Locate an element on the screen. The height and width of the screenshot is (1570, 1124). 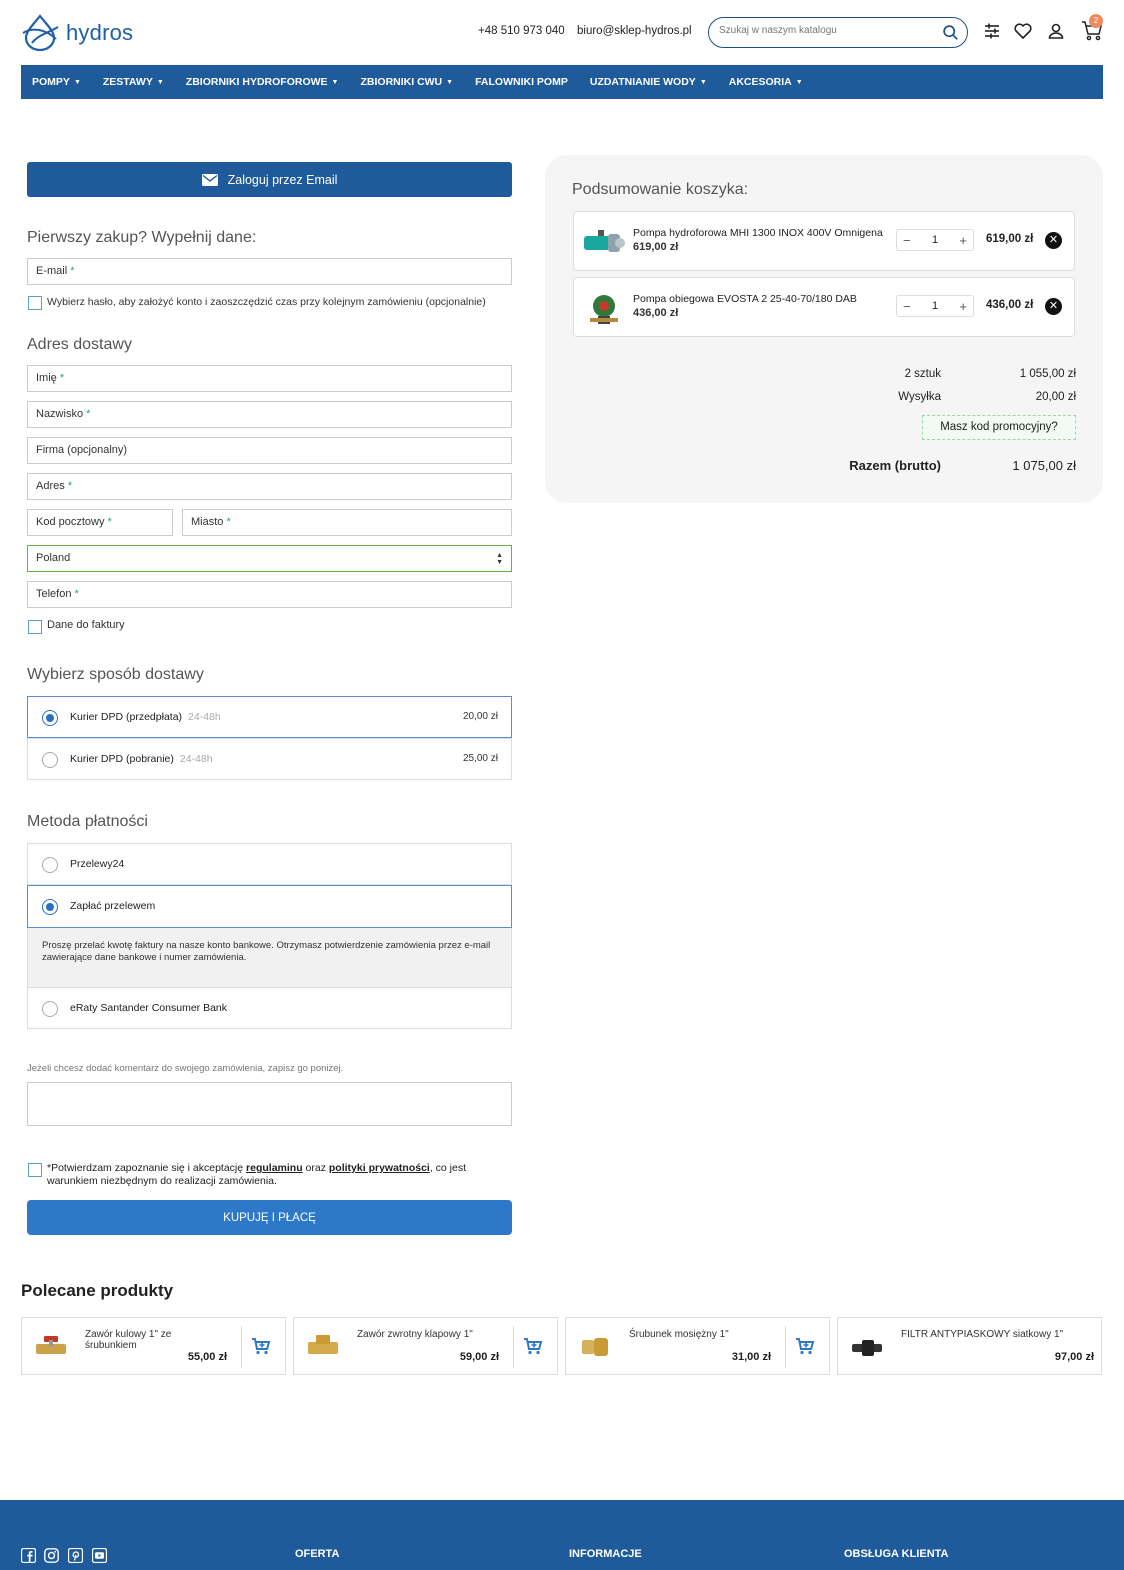
order-comment-textarea is located at coordinates (269, 1104).